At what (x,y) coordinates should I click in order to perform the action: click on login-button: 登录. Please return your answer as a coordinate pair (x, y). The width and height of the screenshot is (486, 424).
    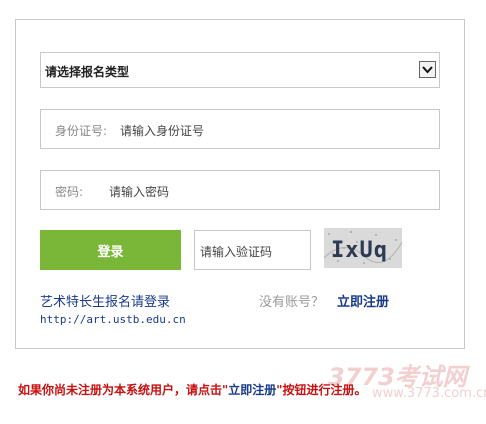
    Looking at the image, I should click on (110, 250).